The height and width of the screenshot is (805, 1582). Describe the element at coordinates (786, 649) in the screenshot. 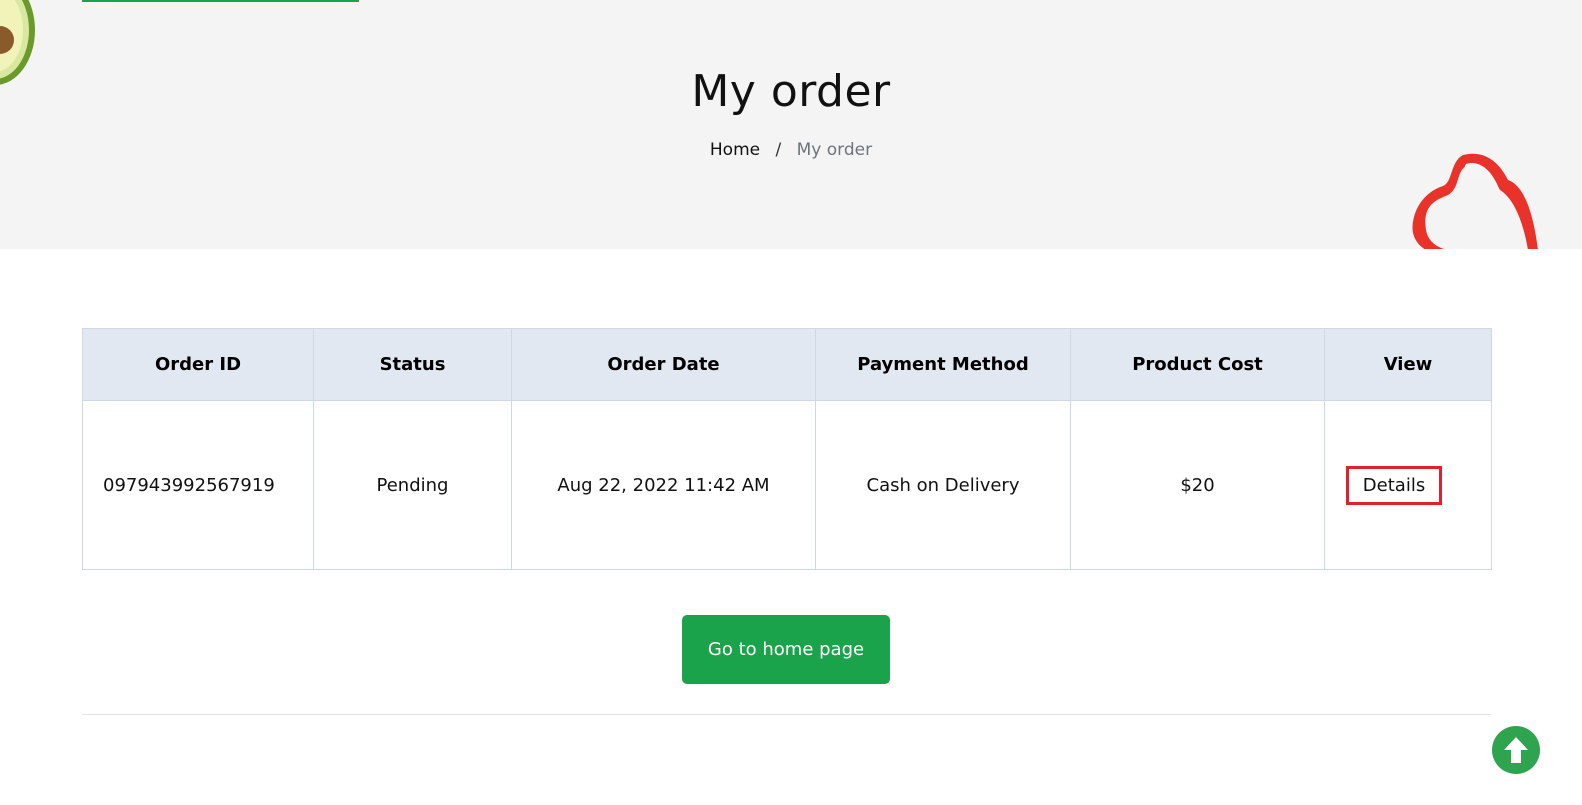

I see `go-home-button: Go to home page` at that location.